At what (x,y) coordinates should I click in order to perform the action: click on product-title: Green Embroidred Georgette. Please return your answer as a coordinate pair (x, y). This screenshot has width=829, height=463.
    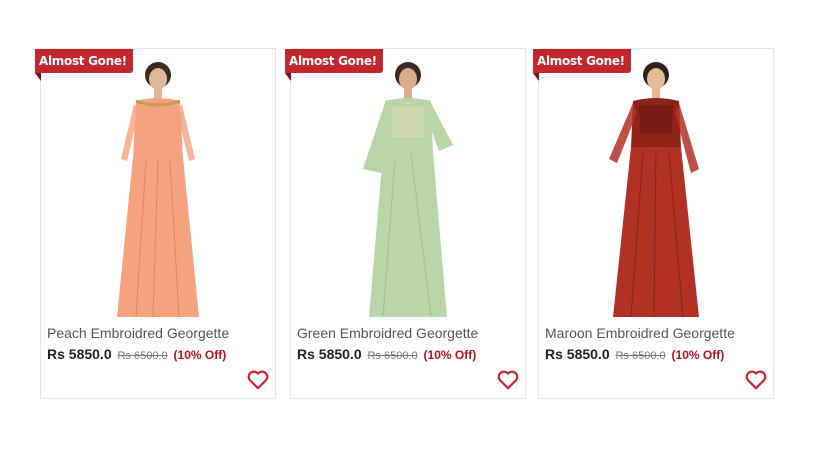
    Looking at the image, I should click on (387, 333).